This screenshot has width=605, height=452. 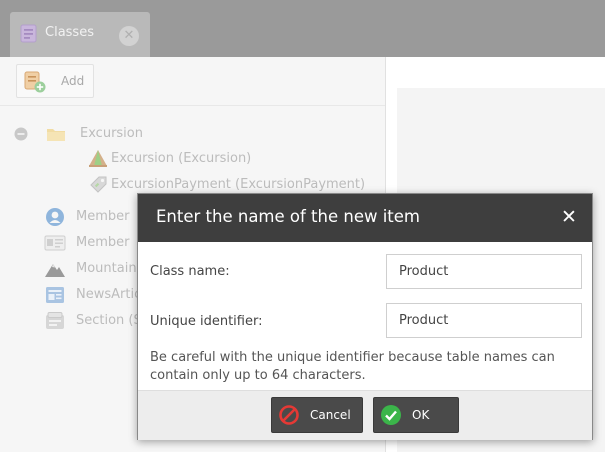 I want to click on mountain-icon, so click(x=55, y=270).